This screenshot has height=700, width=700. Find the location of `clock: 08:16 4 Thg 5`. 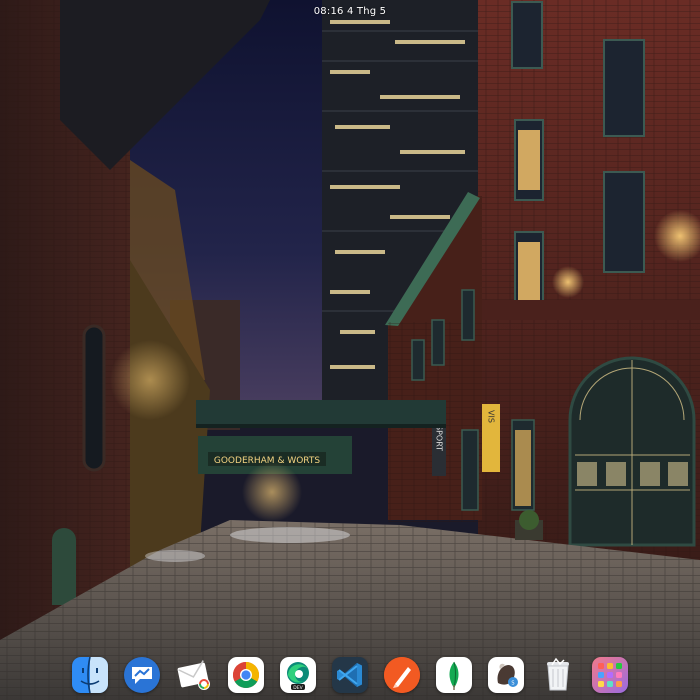

clock: 08:16 4 Thg 5 is located at coordinates (350, 11).